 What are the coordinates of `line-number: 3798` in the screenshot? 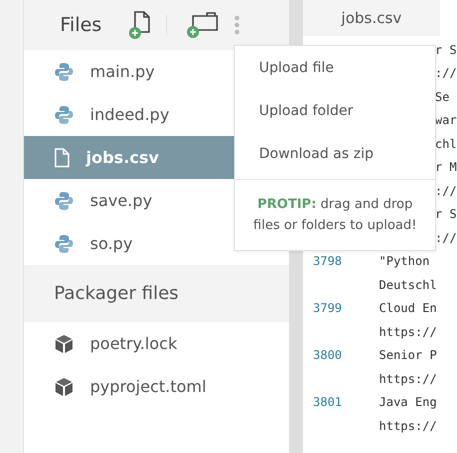 It's located at (327, 261).